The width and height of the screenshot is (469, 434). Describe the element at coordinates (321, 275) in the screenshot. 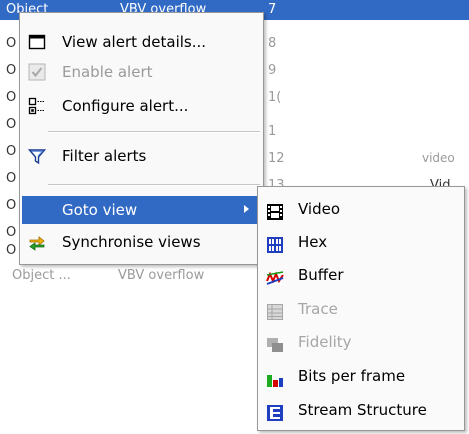

I see `submenu-item-label: Buffer` at that location.